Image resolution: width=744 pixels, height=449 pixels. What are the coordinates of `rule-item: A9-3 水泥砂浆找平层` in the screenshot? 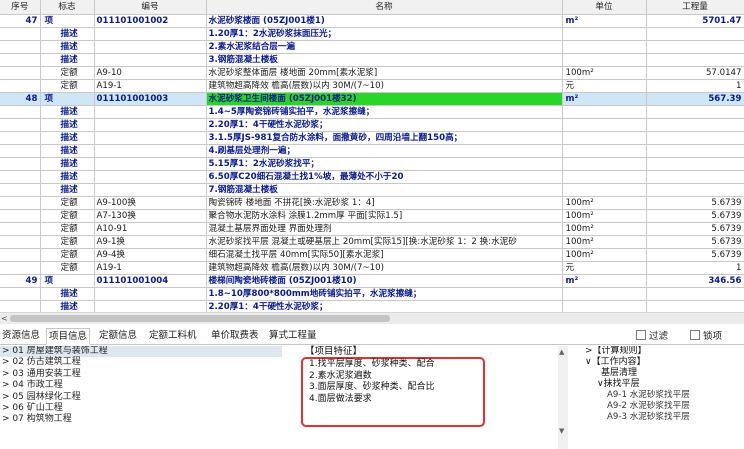 It's located at (659, 417).